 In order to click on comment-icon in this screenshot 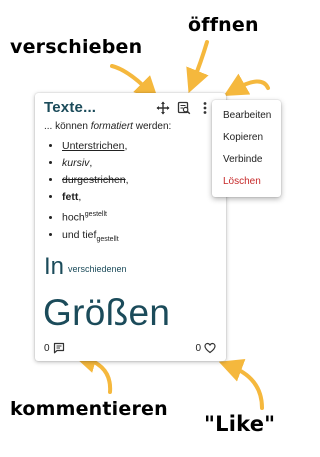, I will do `click(59, 348)`.